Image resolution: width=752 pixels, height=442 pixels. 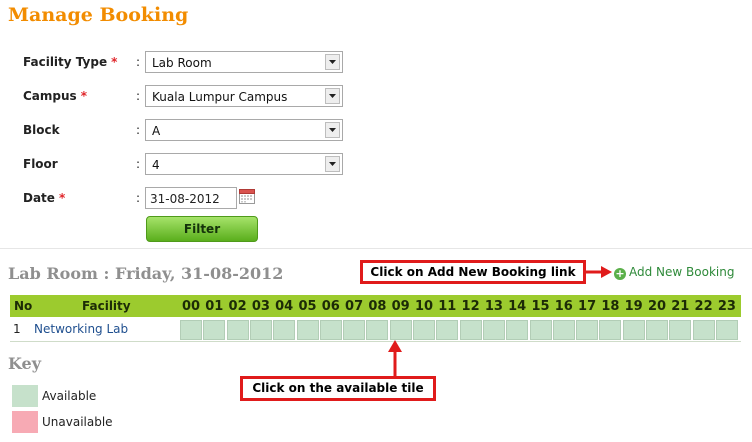 I want to click on column-header-hour: 10, so click(x=424, y=306).